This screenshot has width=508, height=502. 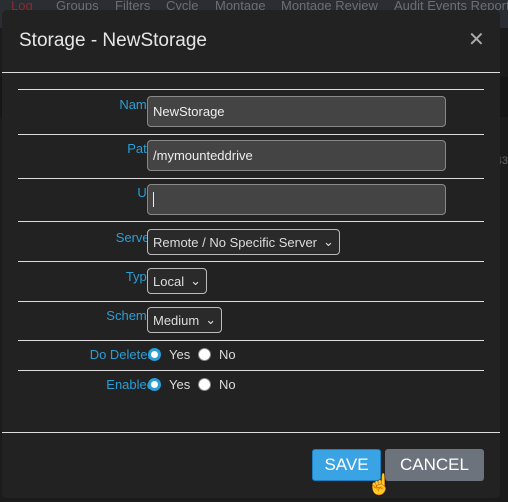 What do you see at coordinates (204, 384) in the screenshot?
I see `enabled-no-radio` at bounding box center [204, 384].